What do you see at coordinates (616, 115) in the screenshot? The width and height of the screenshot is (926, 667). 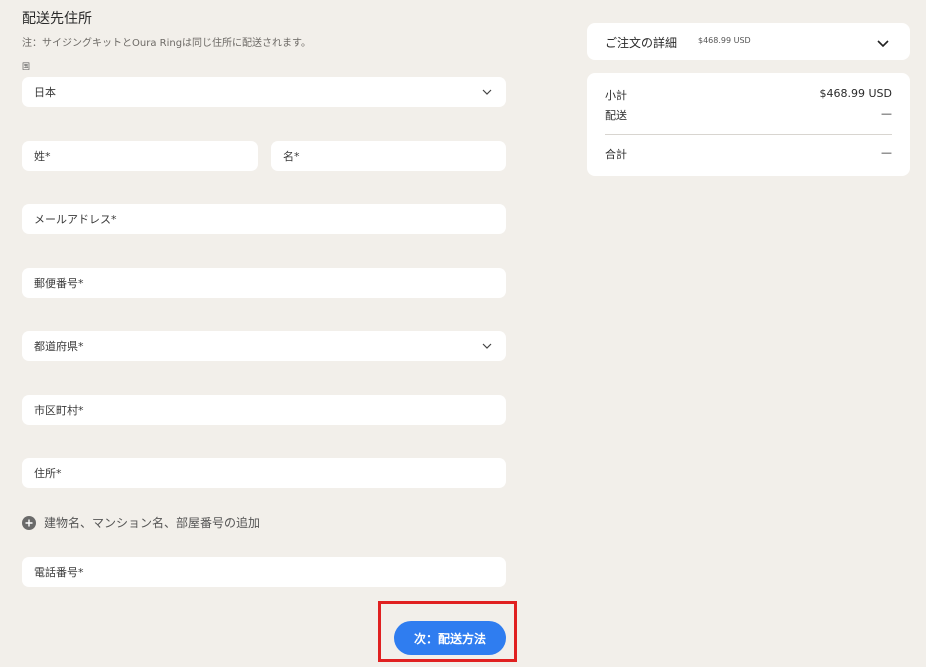 I see `shipping-cost-label: 配送` at bounding box center [616, 115].